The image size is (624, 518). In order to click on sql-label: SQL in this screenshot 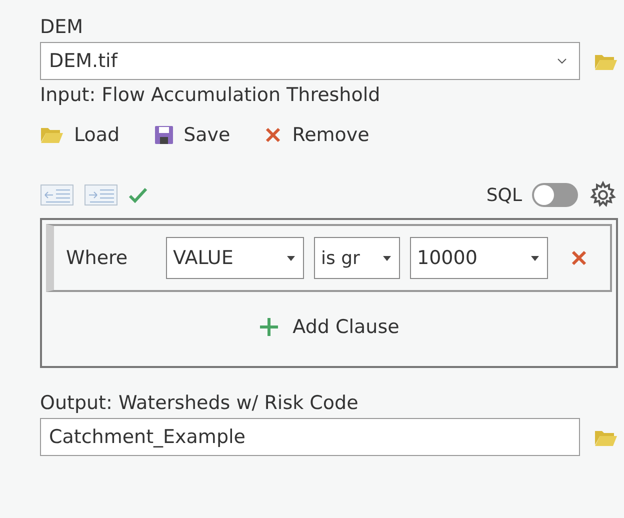, I will do `click(504, 195)`.